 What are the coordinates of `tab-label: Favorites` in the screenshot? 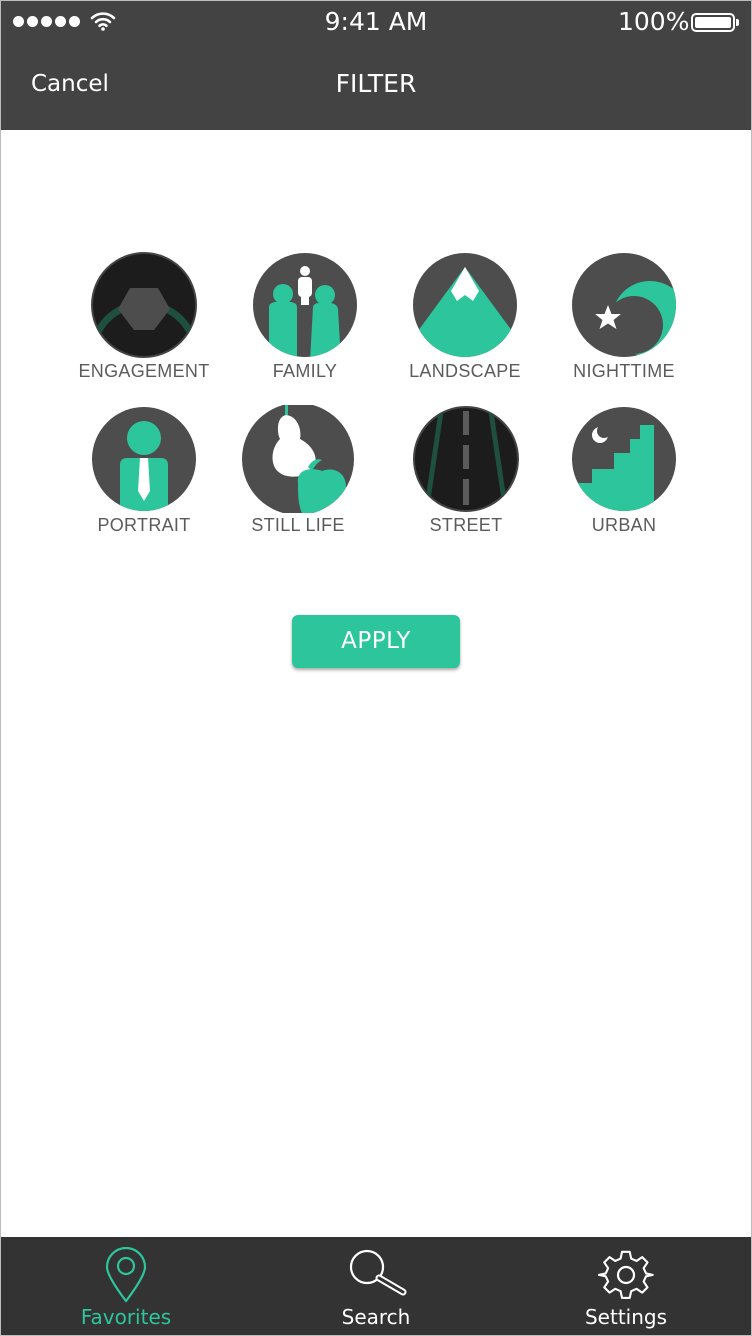 It's located at (126, 1317).